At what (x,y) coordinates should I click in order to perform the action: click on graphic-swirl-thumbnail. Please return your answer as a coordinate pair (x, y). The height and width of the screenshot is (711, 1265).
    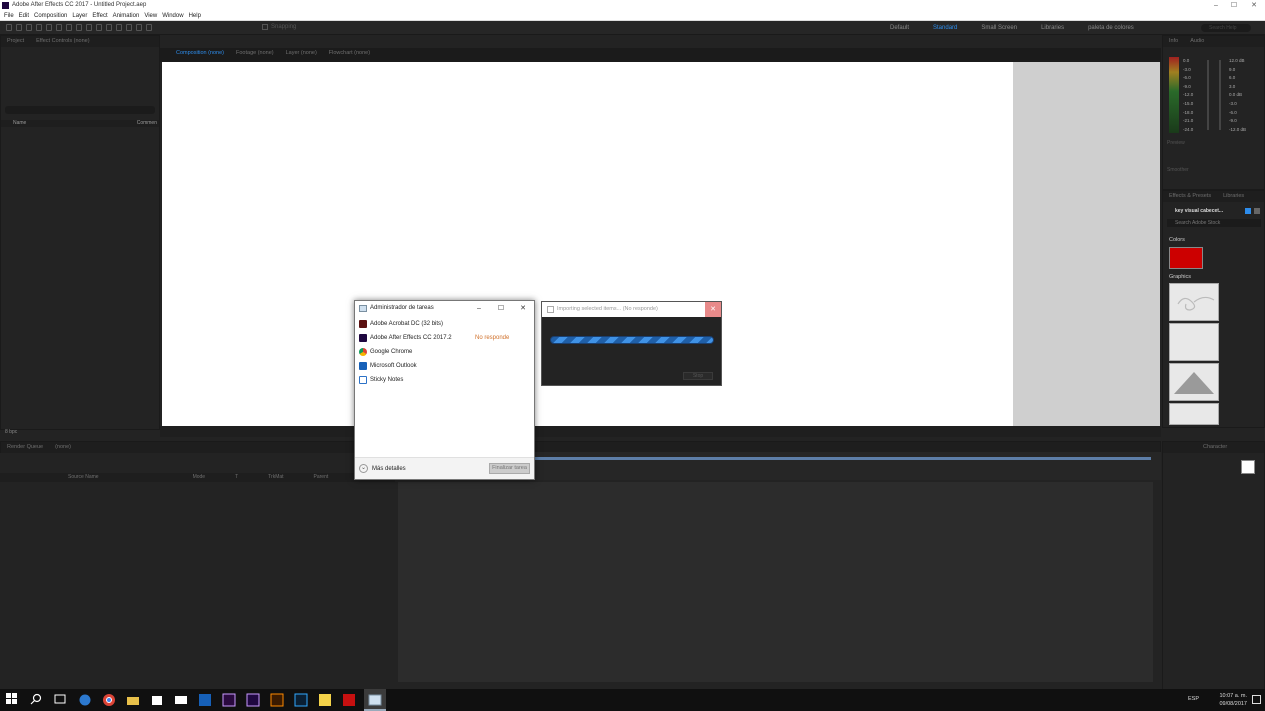
    Looking at the image, I should click on (1194, 302).